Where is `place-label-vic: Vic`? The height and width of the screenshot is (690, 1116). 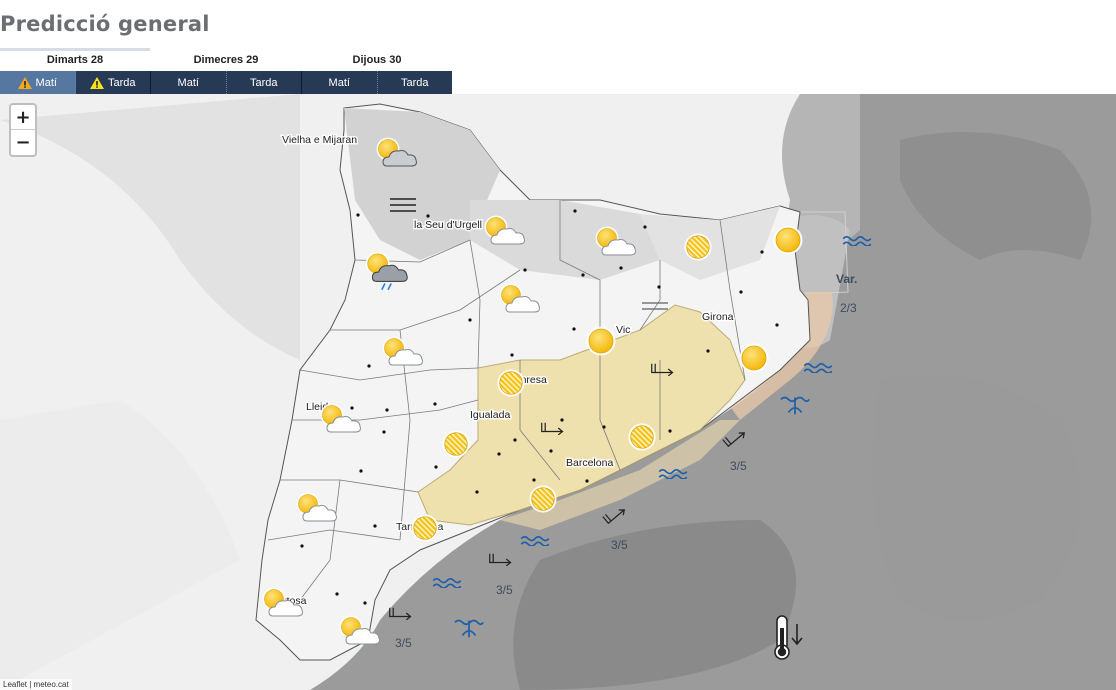
place-label-vic: Vic is located at coordinates (623, 330).